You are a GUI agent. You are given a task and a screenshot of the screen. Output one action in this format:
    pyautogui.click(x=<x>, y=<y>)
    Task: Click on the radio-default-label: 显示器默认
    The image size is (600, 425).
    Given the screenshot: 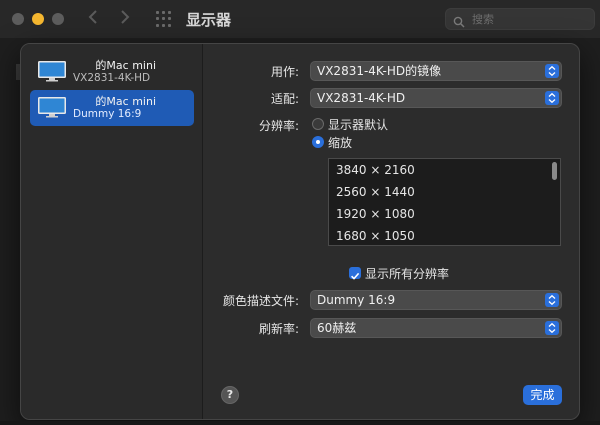 What is the action you would take?
    pyautogui.click(x=358, y=124)
    